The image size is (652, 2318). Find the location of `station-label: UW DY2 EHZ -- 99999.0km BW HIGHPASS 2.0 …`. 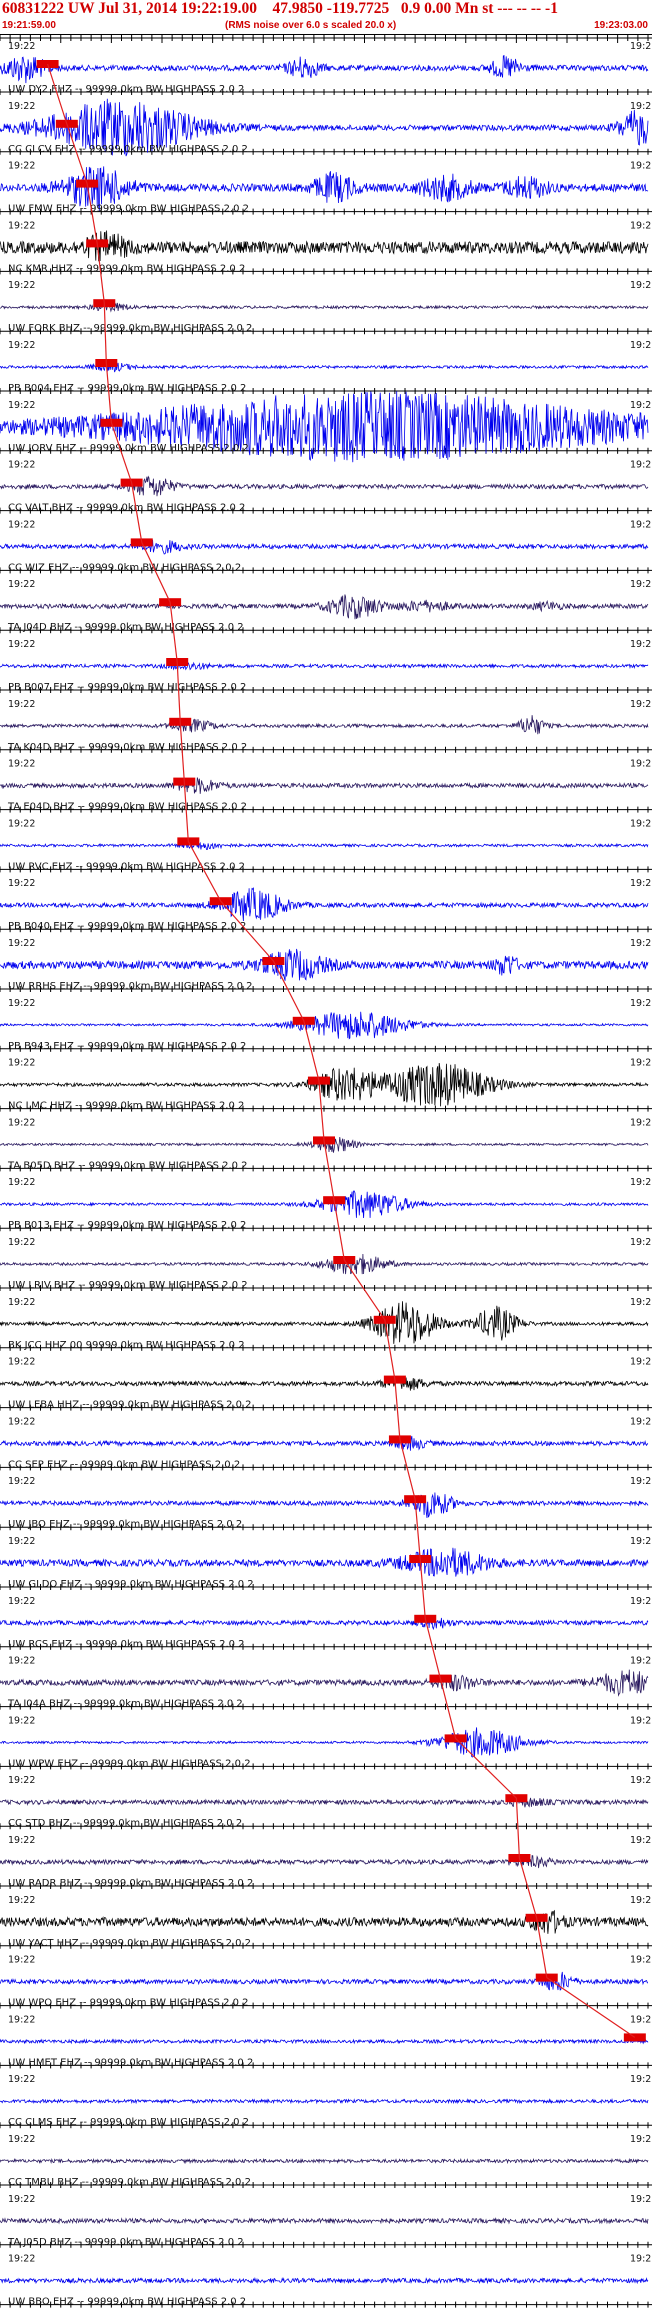

station-label: UW DY2 EHZ -- 99999.0km BW HIGHPASS 2.0 … is located at coordinates (126, 89).